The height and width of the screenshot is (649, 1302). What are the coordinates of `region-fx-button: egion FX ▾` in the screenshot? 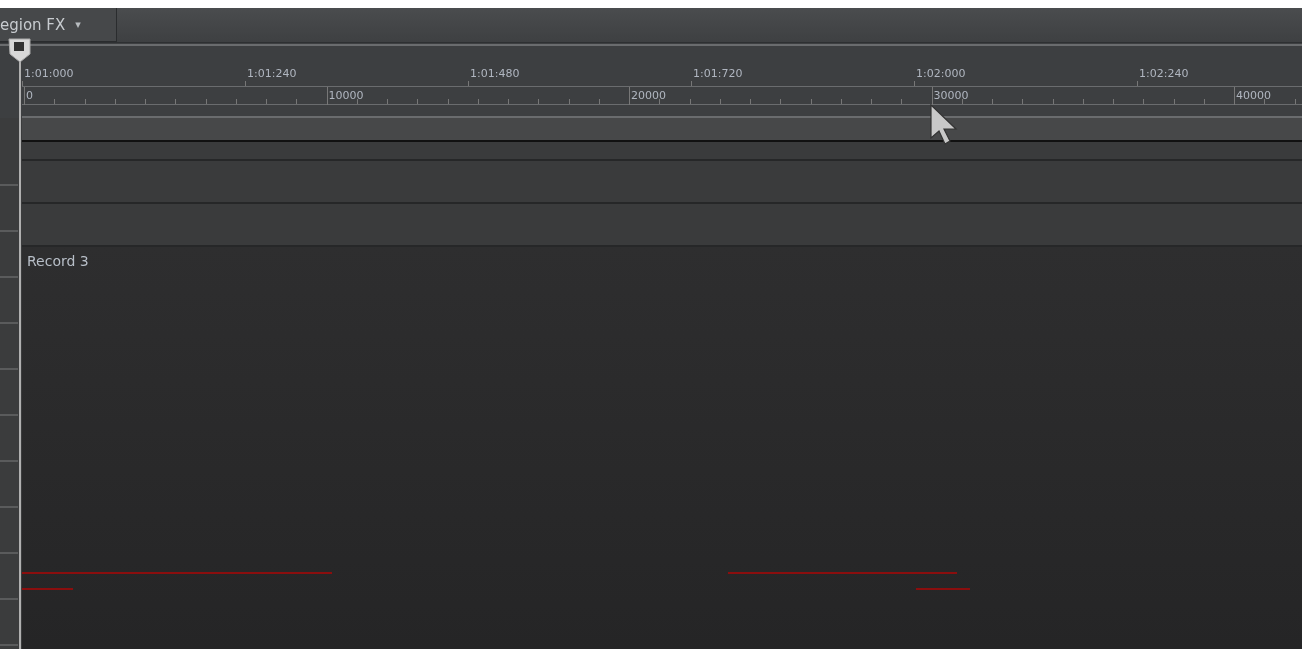 It's located at (58, 25).